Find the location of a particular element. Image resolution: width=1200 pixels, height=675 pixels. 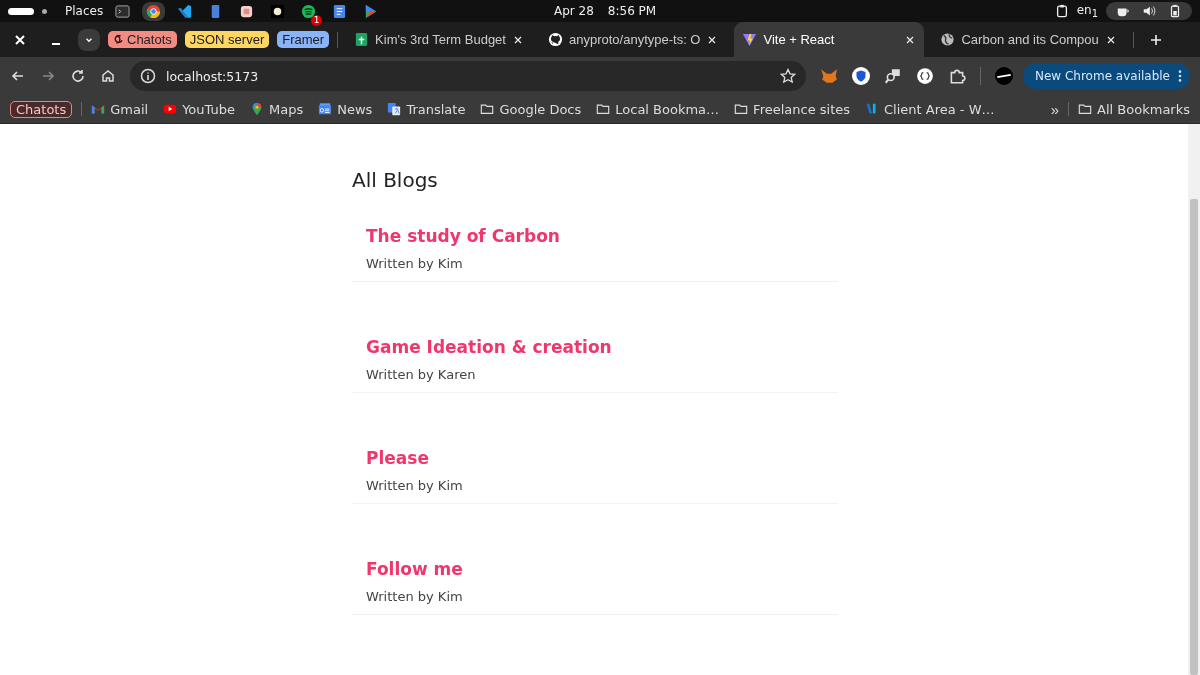

home-icon is located at coordinates (108, 76).